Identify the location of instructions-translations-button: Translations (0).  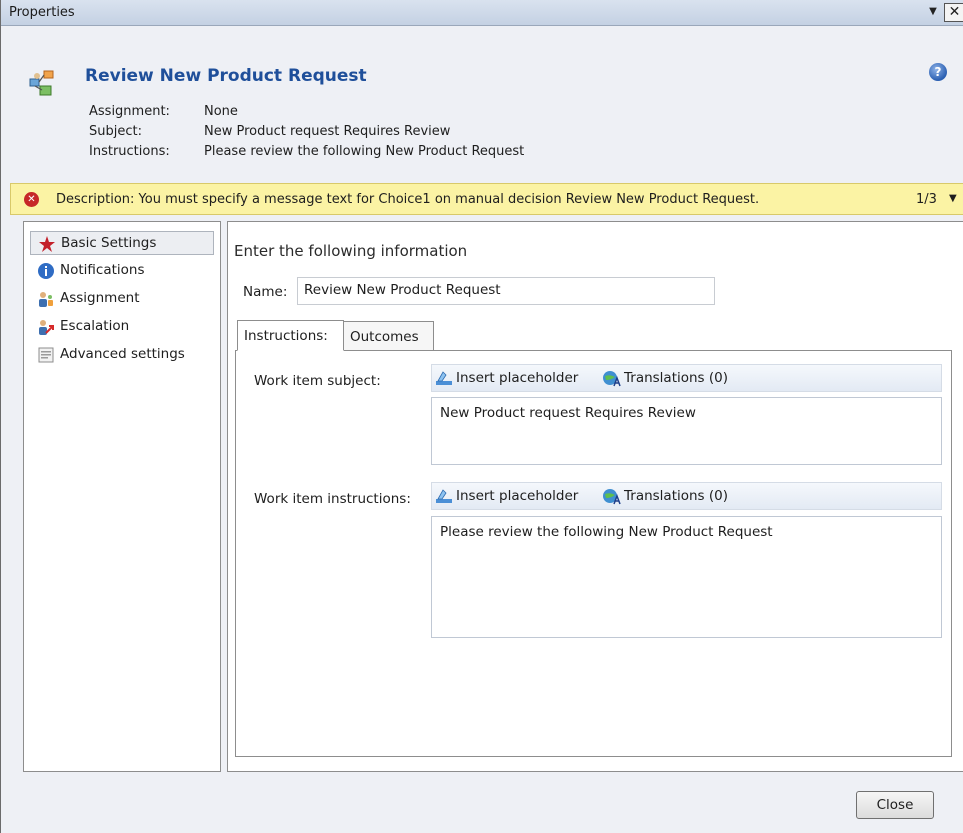
(665, 497).